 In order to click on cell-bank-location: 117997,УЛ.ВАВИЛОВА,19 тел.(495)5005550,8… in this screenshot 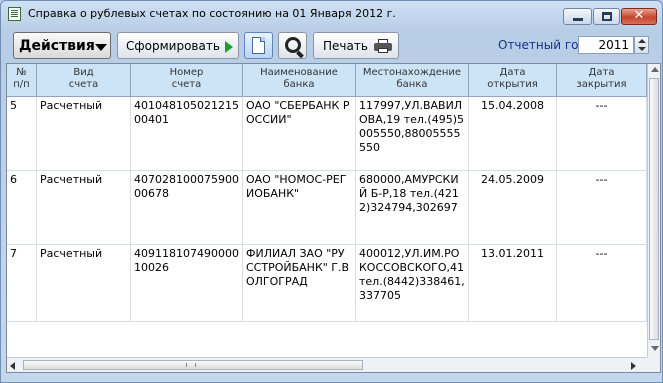, I will do `click(412, 134)`.